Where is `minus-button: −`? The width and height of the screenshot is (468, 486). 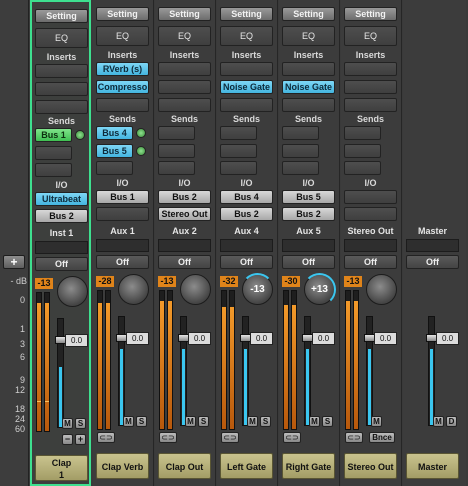 minus-button: − is located at coordinates (67, 439).